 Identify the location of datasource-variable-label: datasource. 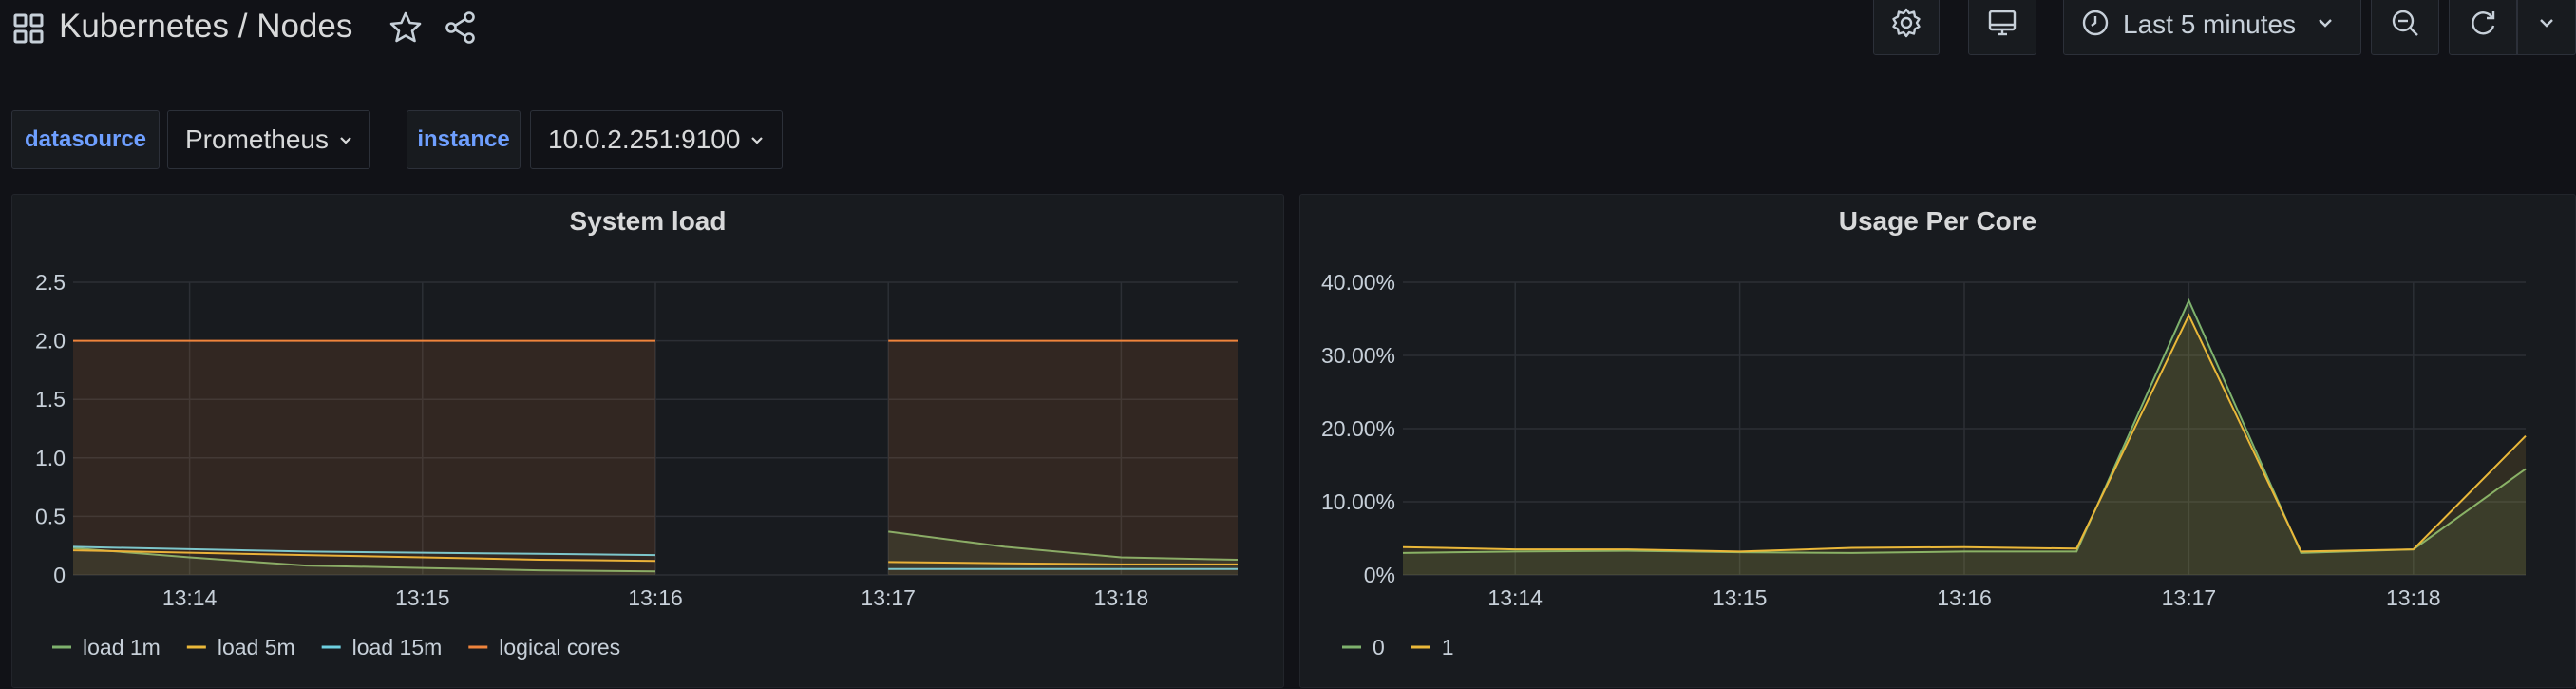
(85, 139).